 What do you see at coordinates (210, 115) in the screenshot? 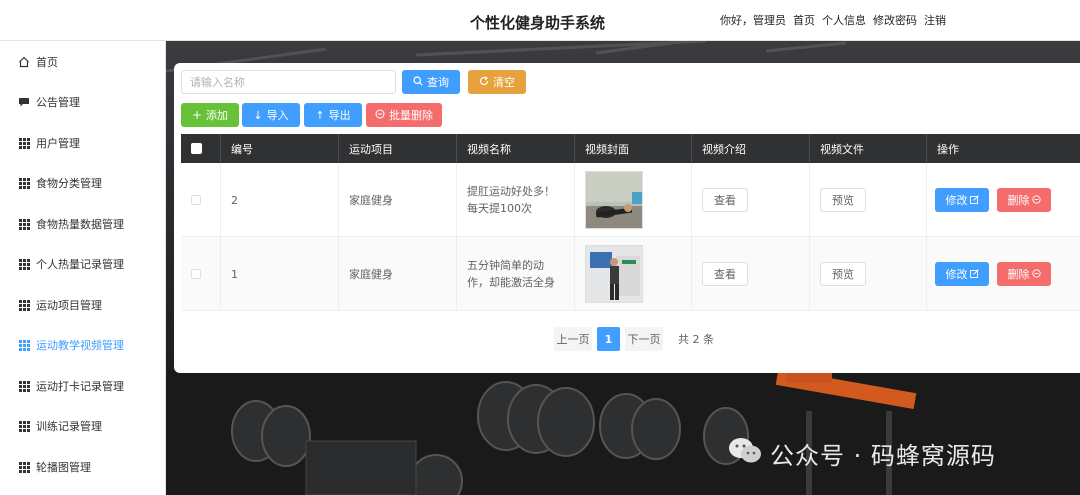
I see `add-button: + 添加` at bounding box center [210, 115].